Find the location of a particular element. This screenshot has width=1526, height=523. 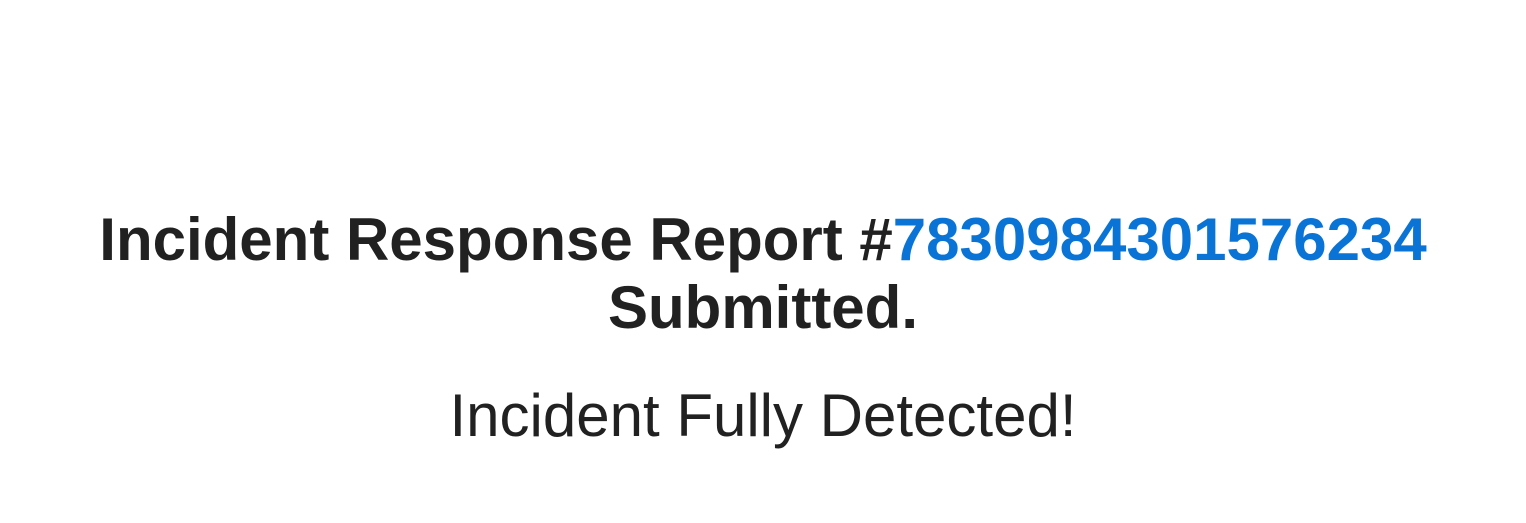

title-prefix: Incident Response Report # is located at coordinates (496, 239).